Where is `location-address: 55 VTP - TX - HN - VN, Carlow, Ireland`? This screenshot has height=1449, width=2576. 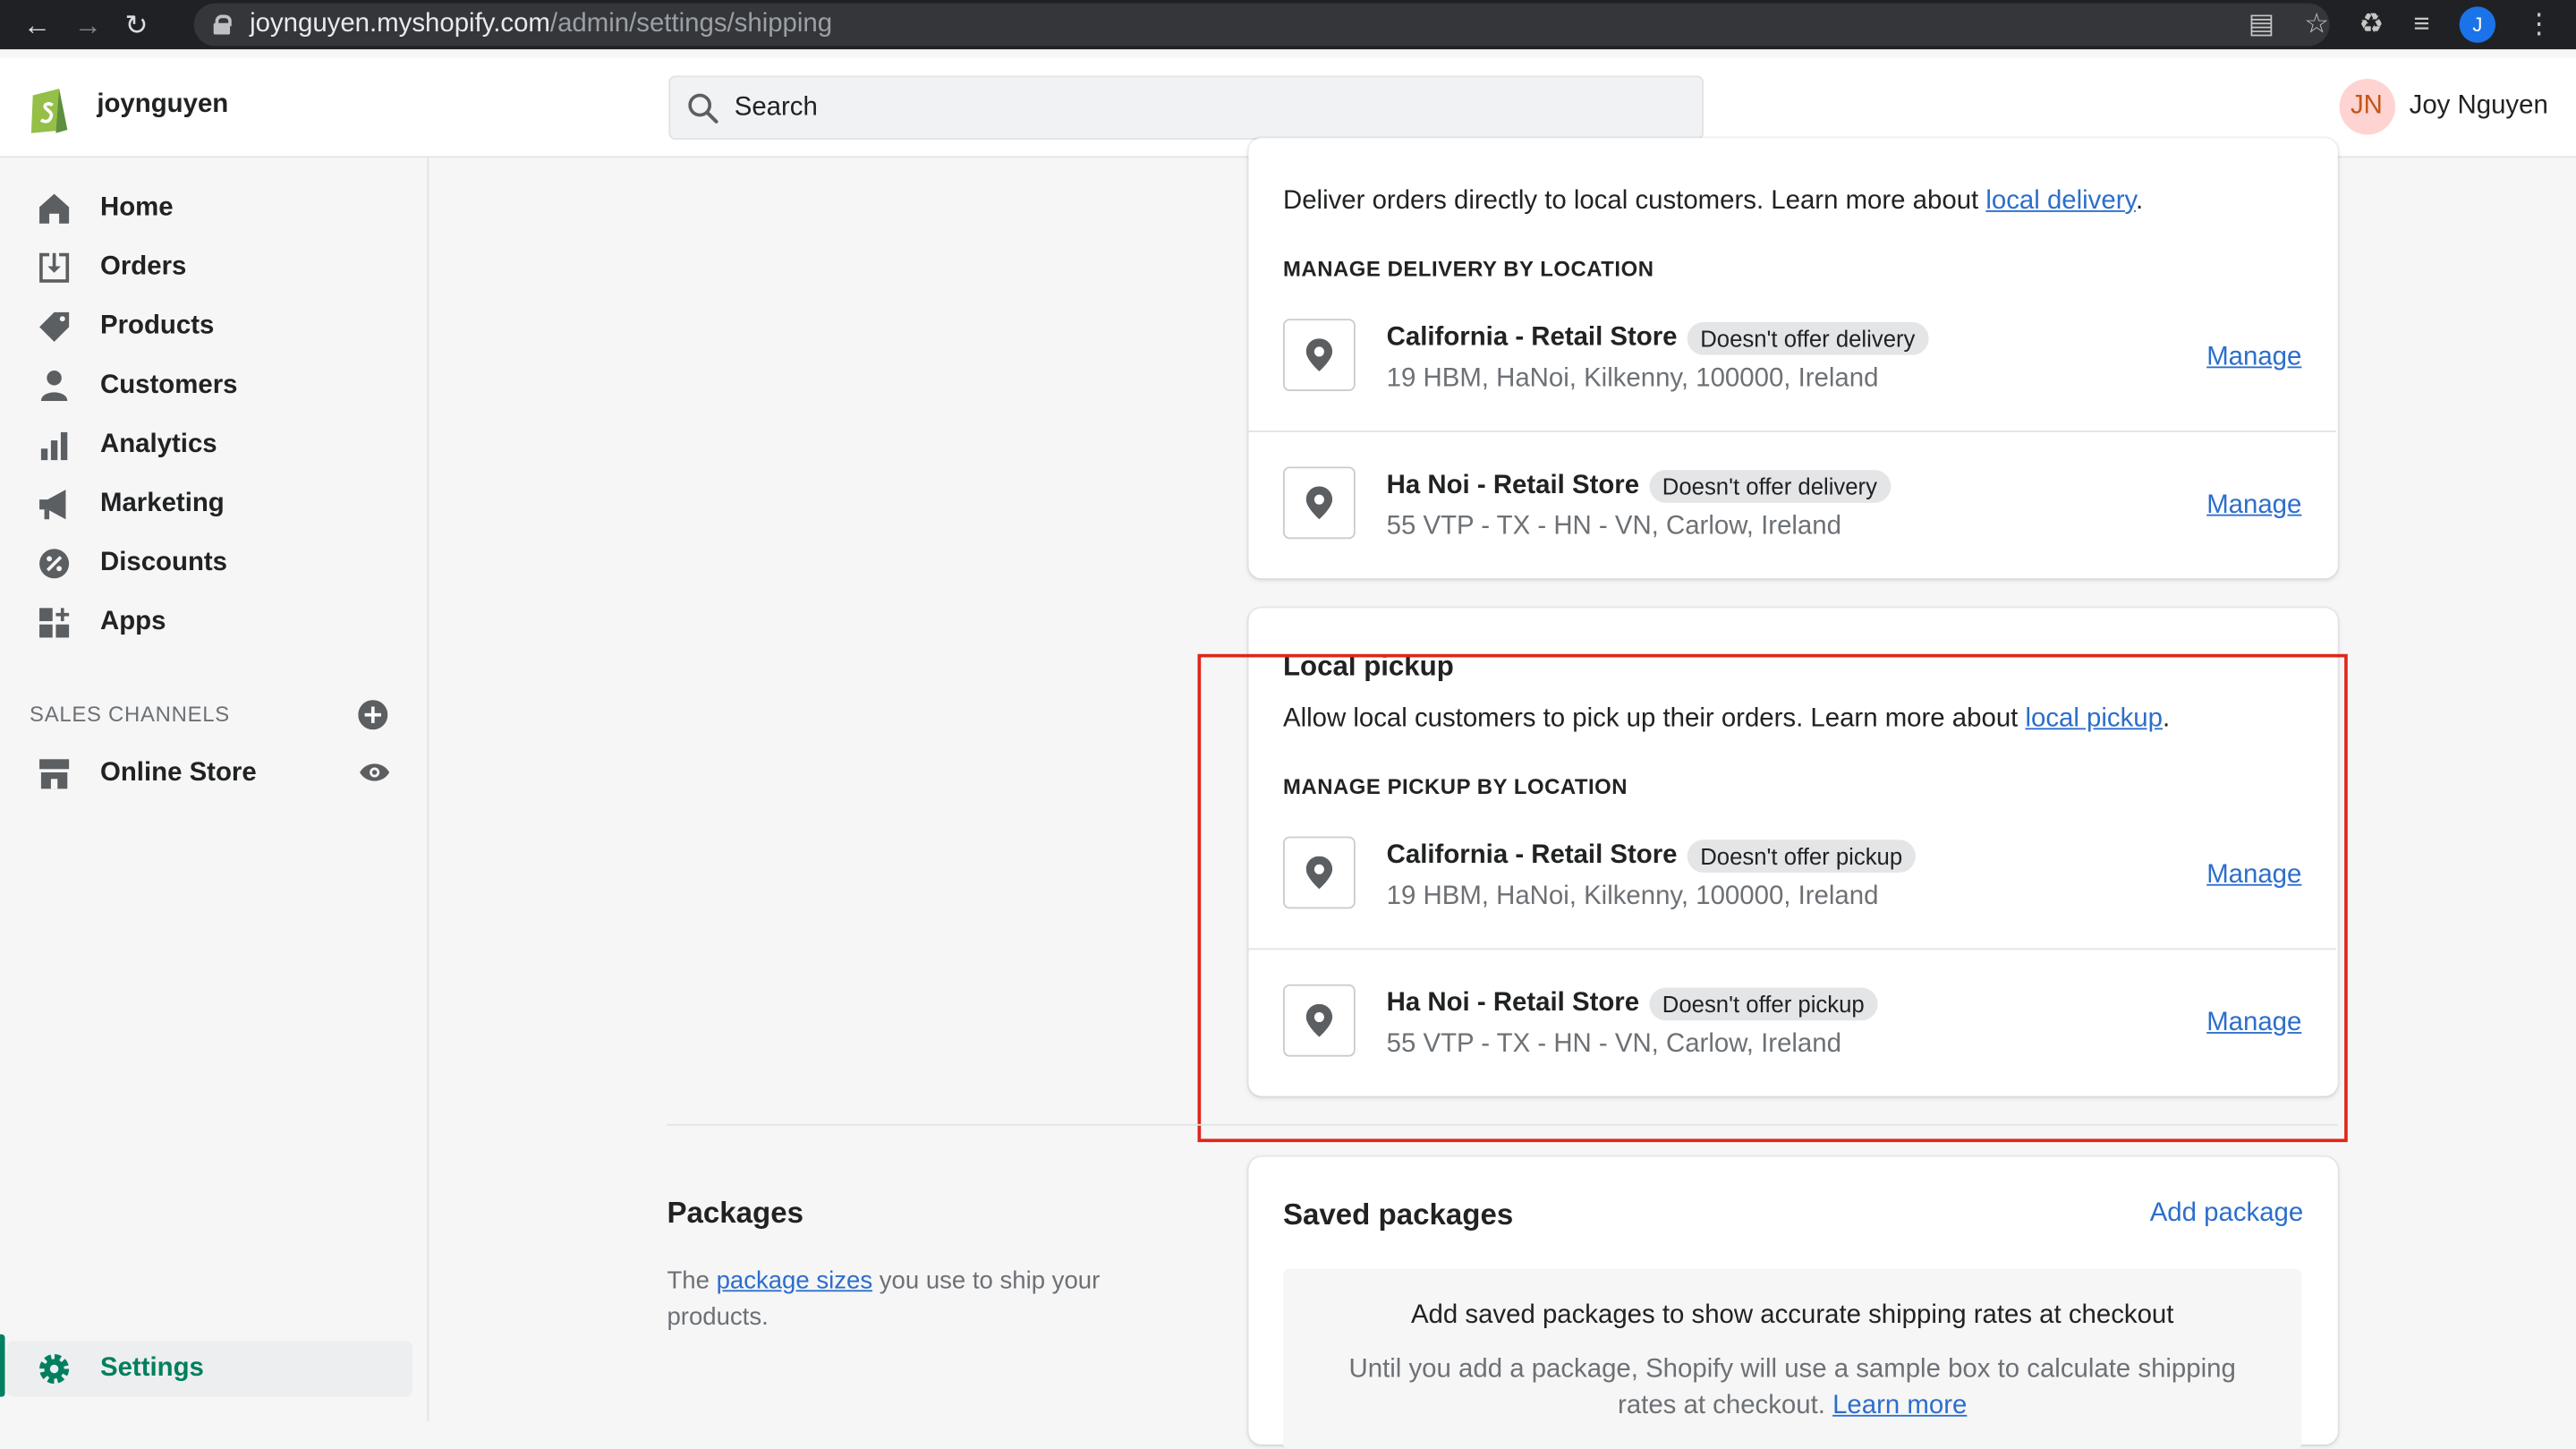 location-address: 55 VTP - TX - HN - VN, Carlow, Ireland is located at coordinates (1613, 526).